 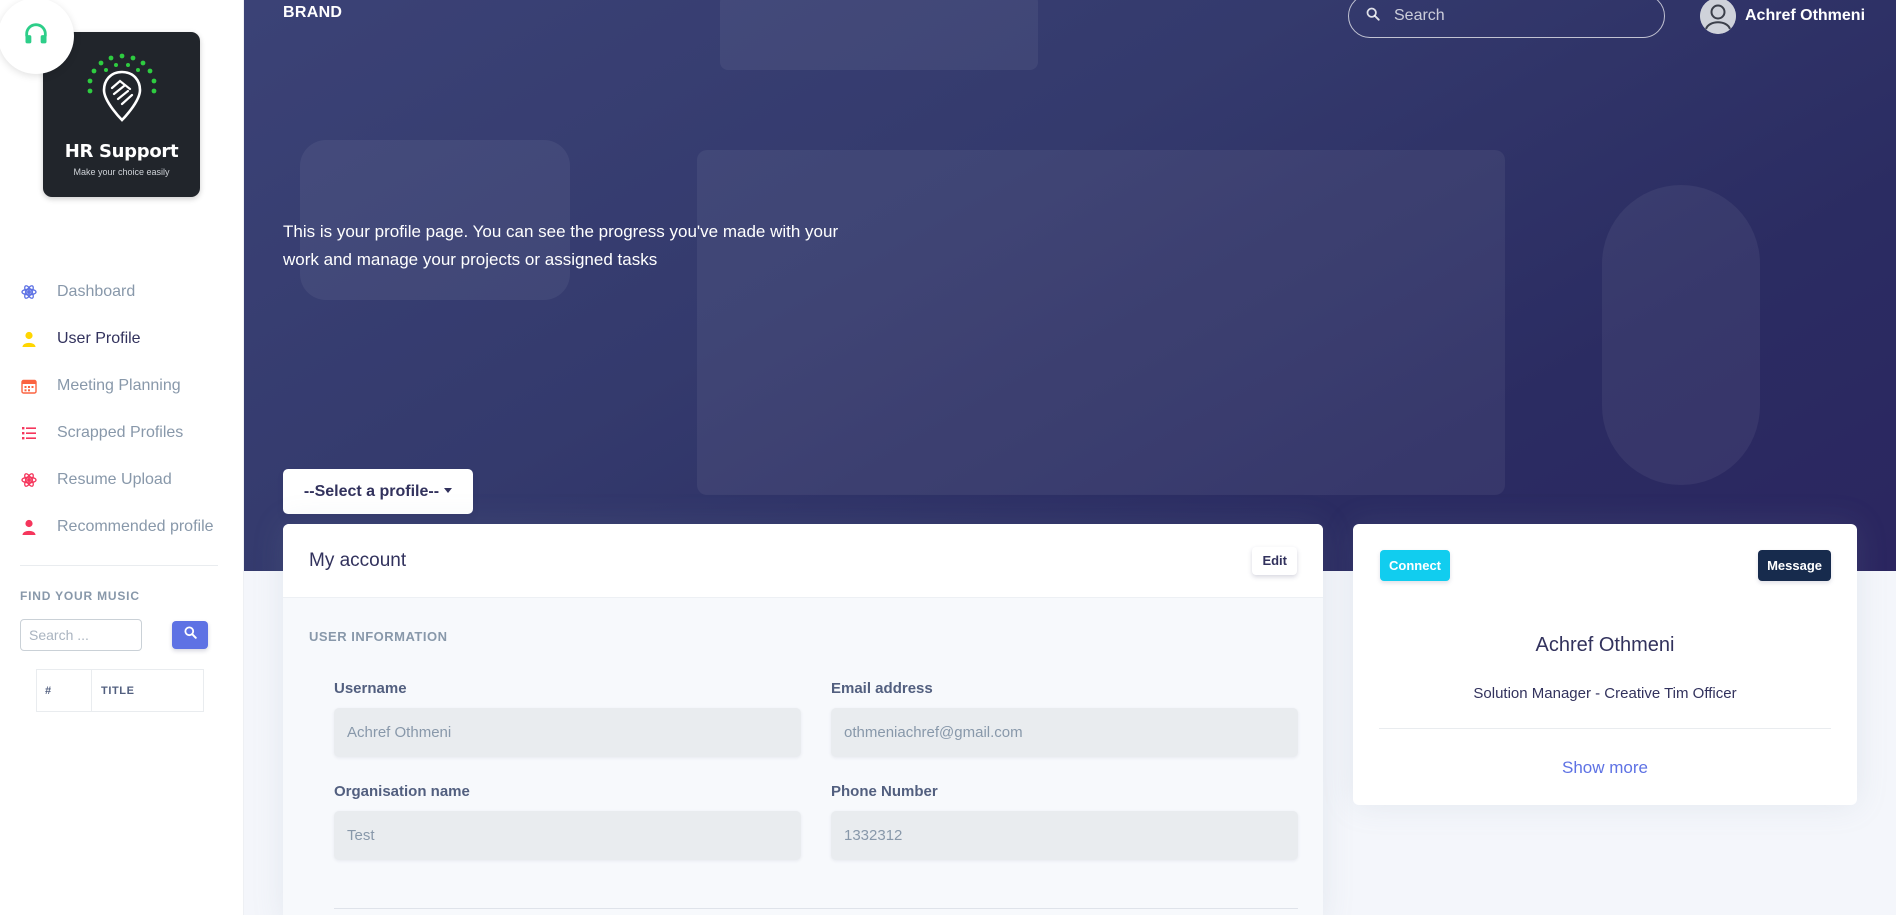 I want to click on sidebar-item-label: Dashboard, so click(x=96, y=291).